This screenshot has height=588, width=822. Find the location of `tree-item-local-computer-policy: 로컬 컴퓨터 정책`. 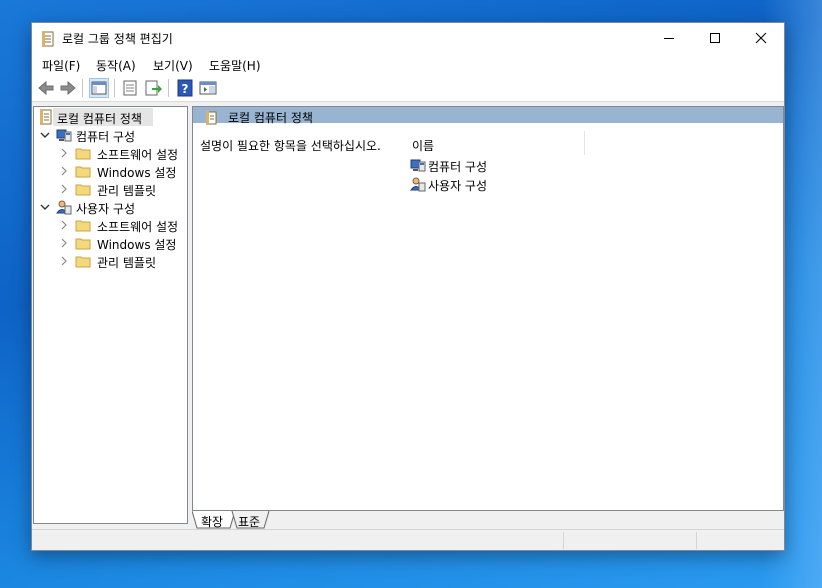

tree-item-local-computer-policy: 로컬 컴퓨터 정책 is located at coordinates (110, 117).